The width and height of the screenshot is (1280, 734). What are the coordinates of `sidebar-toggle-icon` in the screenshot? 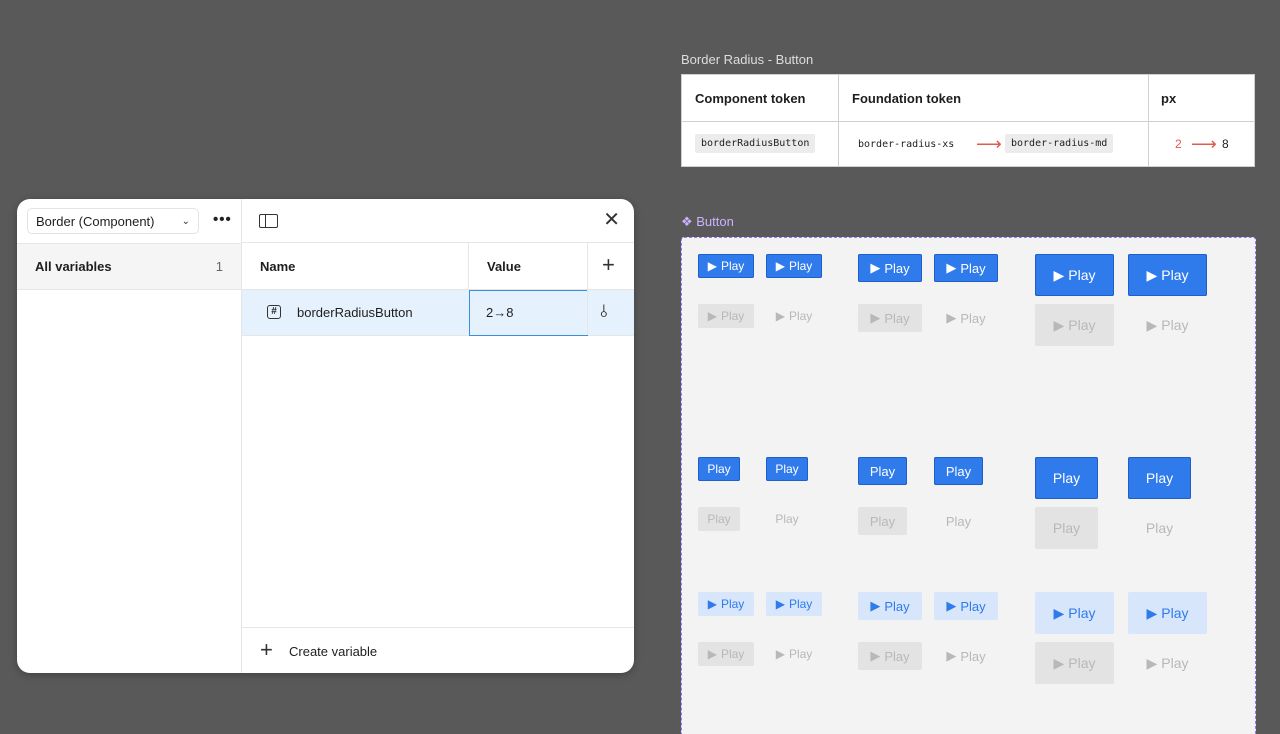 It's located at (268, 221).